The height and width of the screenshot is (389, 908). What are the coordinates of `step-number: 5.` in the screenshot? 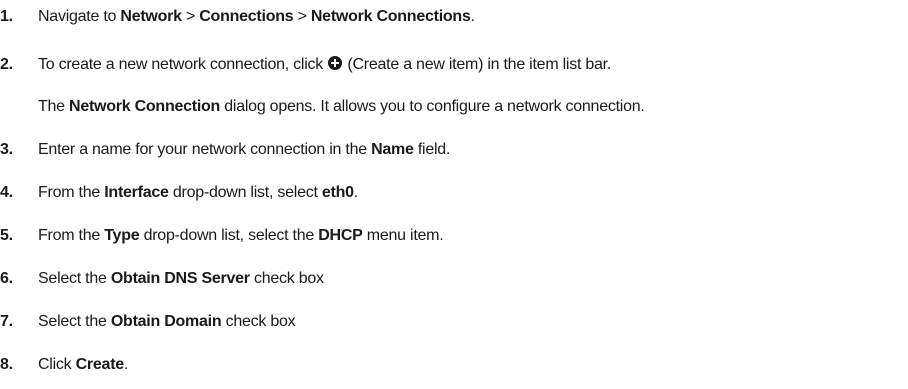 It's located at (6, 235).